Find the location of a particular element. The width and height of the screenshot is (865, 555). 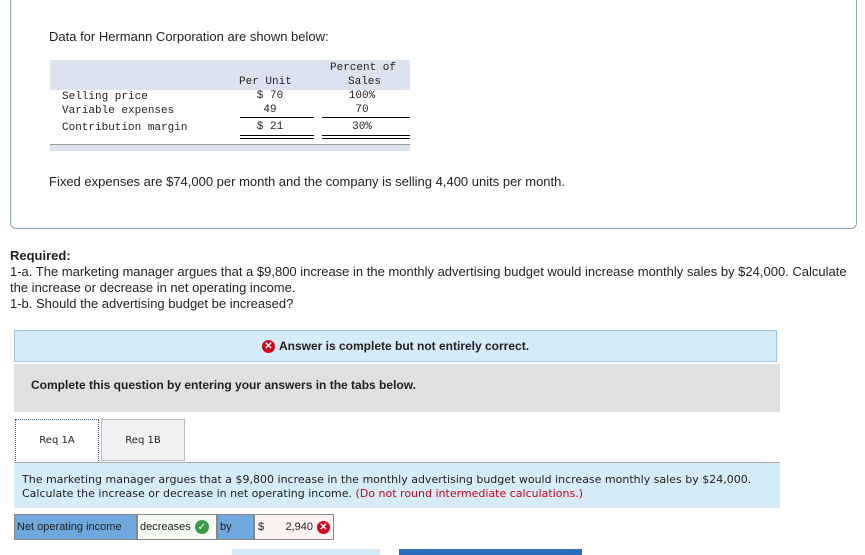

col-percent-header: Percent of is located at coordinates (363, 68).